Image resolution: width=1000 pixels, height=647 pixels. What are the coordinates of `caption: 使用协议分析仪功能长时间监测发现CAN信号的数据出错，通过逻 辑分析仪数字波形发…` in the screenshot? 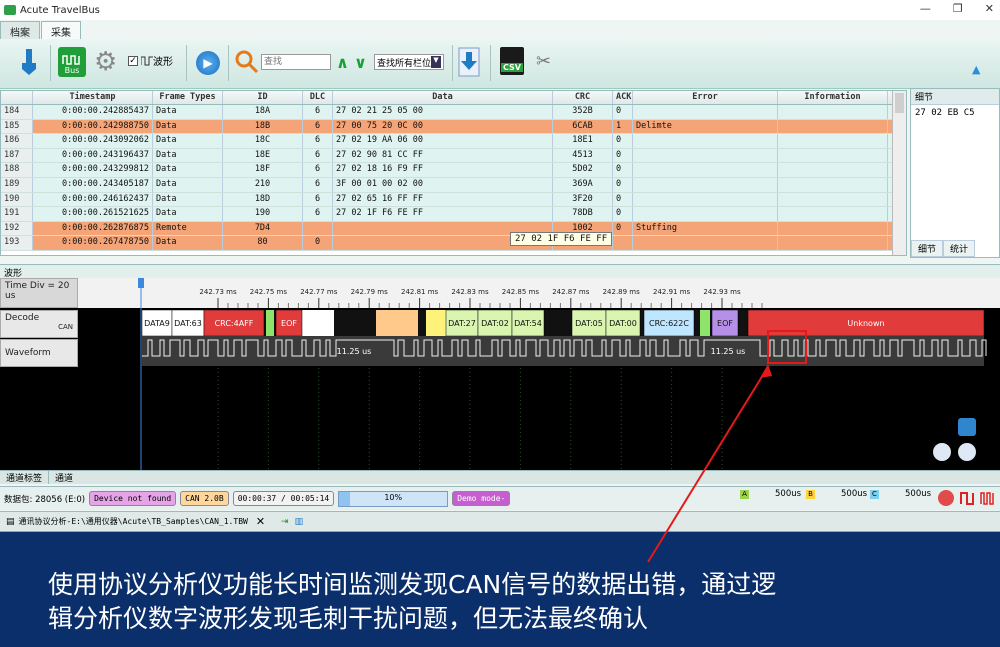 It's located at (498, 602).